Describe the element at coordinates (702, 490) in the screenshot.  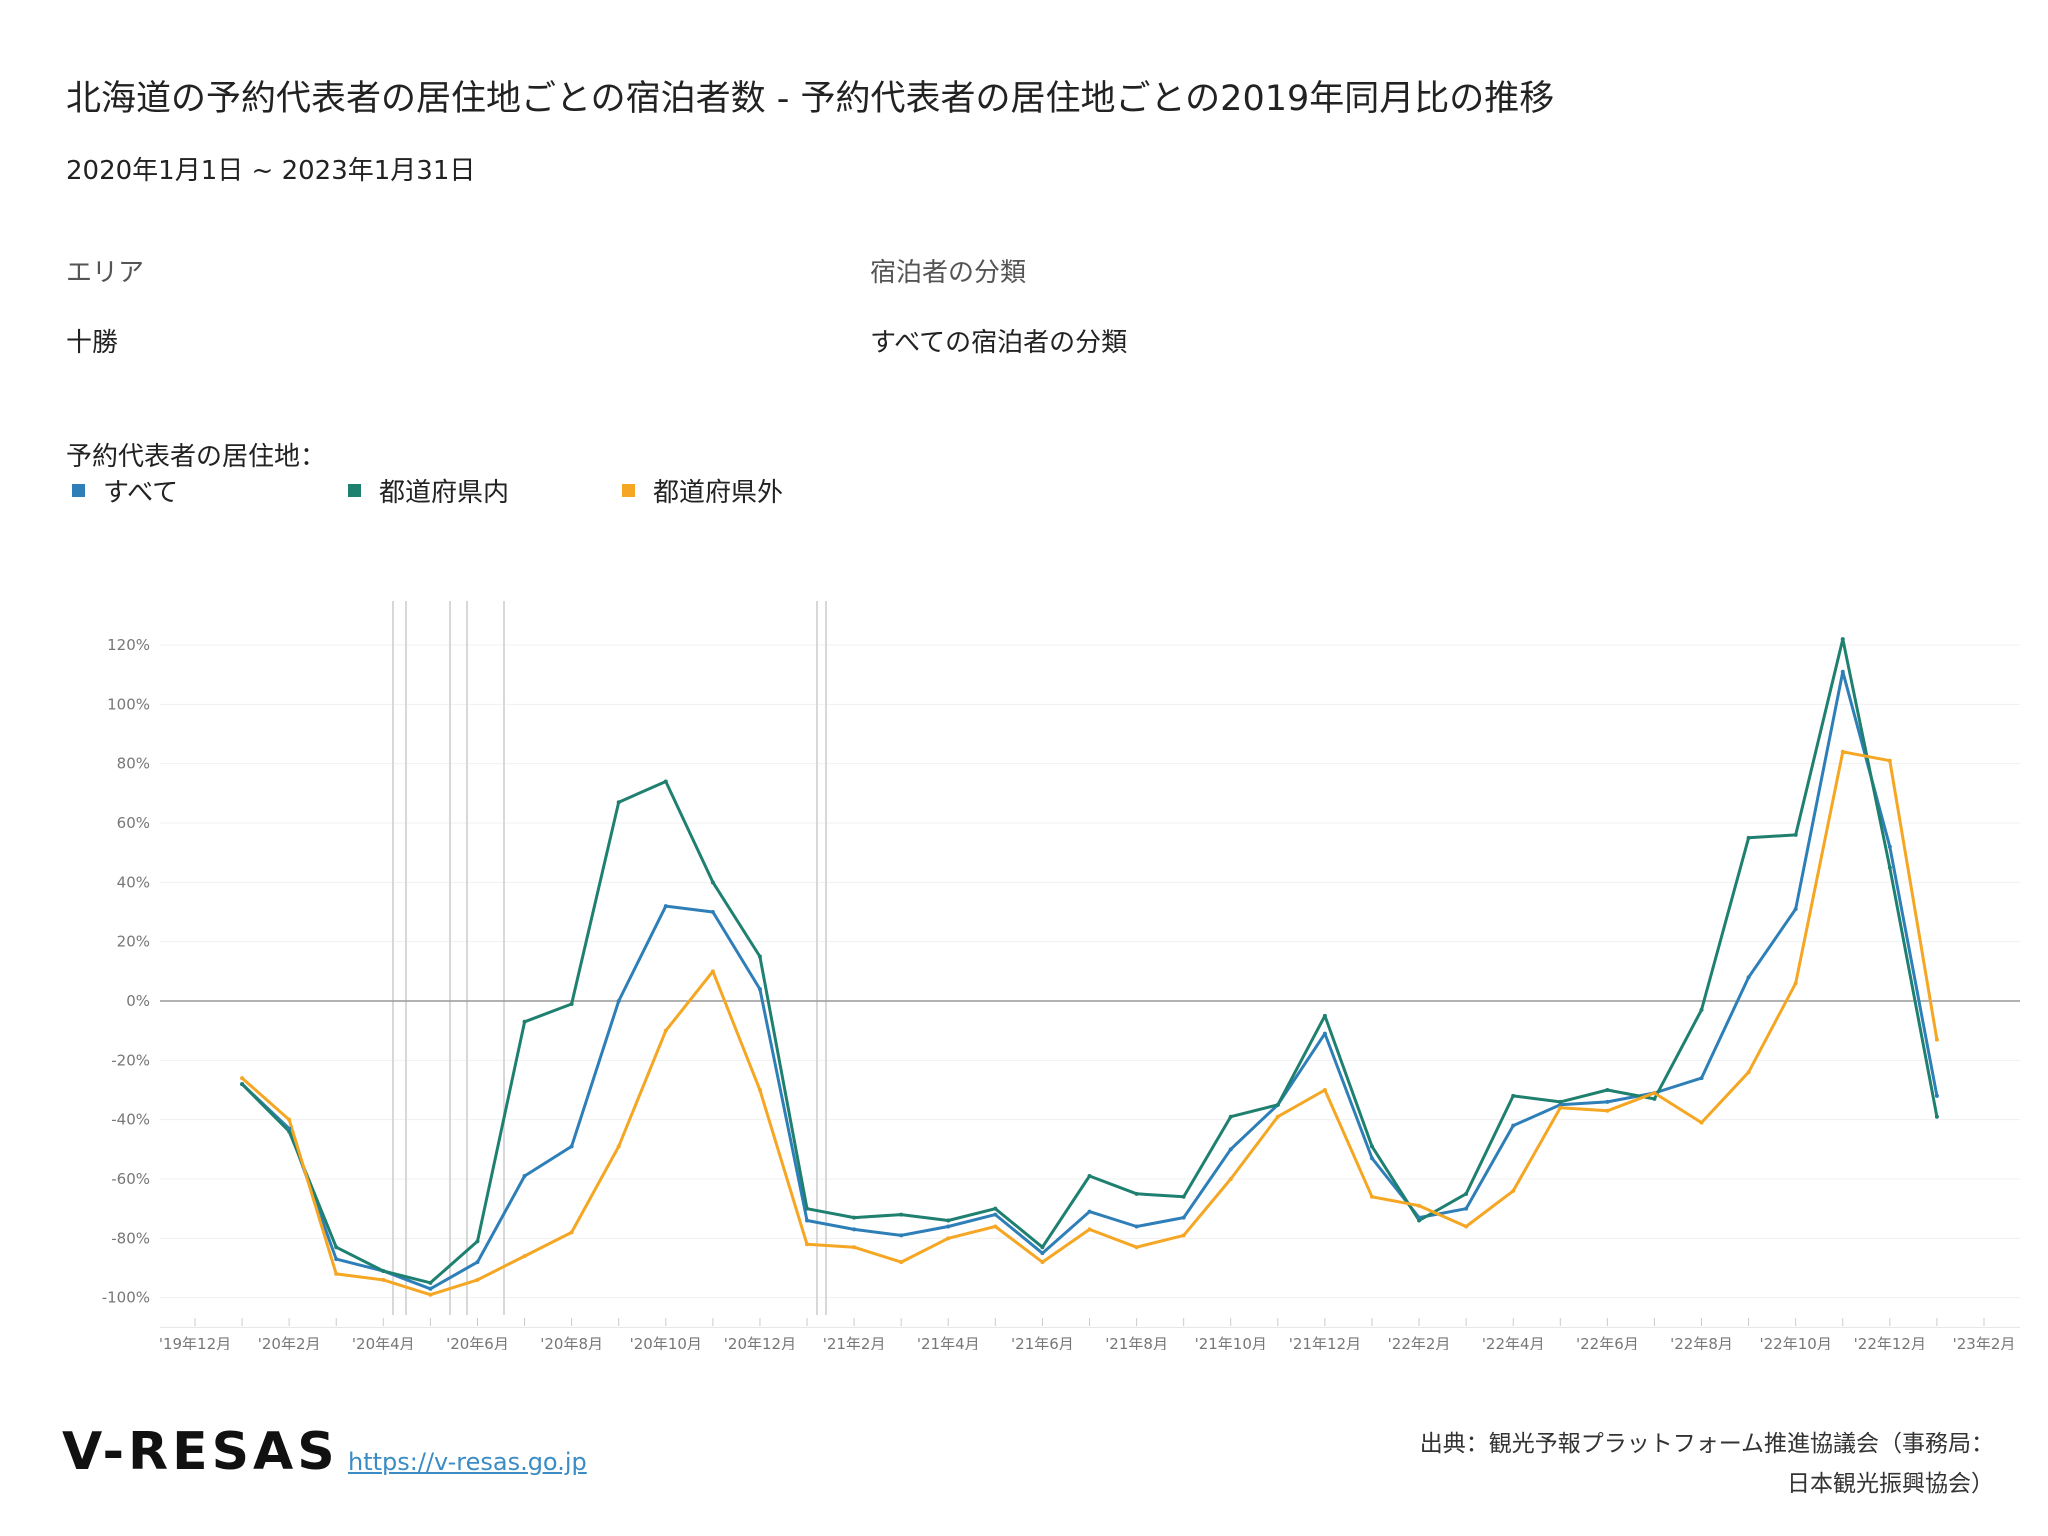
I see `legend-item-out-prefecture: 都道府県外` at that location.